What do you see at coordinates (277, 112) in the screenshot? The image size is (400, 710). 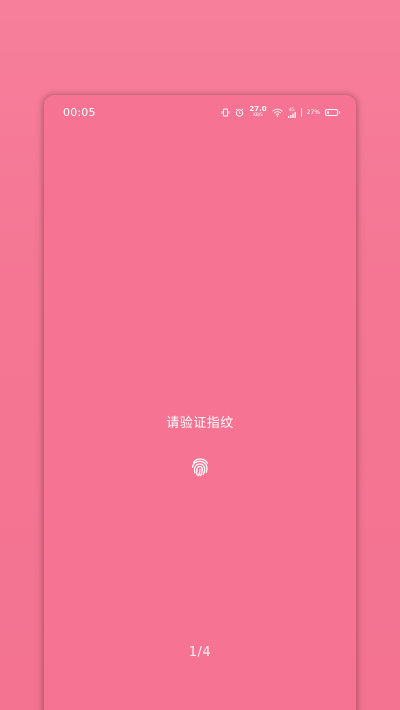 I see `wifi-icon` at bounding box center [277, 112].